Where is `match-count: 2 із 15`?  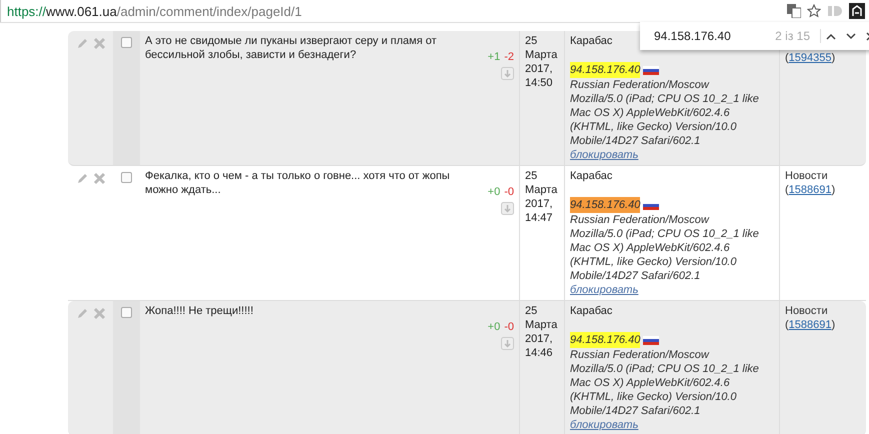 match-count: 2 із 15 is located at coordinates (798, 36).